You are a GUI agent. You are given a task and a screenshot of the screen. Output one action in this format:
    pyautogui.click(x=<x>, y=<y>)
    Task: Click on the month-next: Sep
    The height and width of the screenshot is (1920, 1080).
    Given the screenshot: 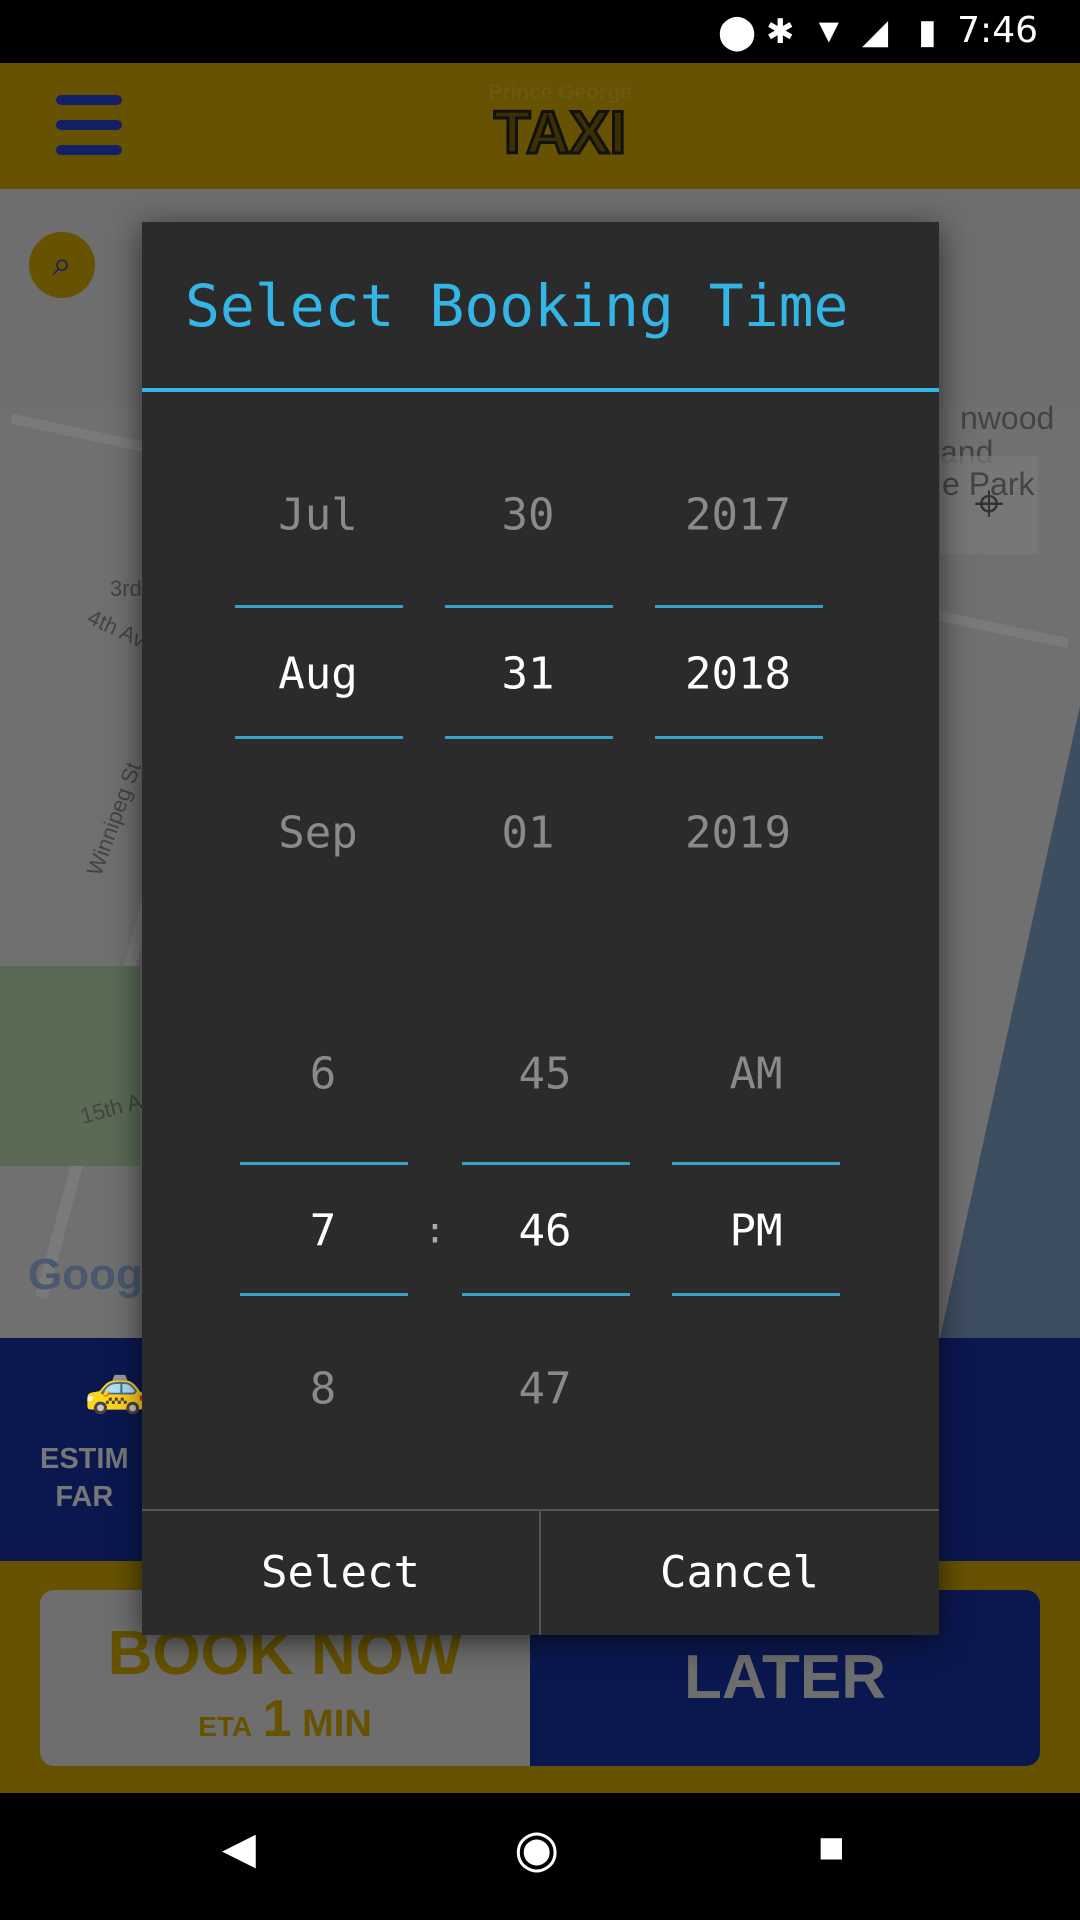 What is the action you would take?
    pyautogui.click(x=318, y=833)
    